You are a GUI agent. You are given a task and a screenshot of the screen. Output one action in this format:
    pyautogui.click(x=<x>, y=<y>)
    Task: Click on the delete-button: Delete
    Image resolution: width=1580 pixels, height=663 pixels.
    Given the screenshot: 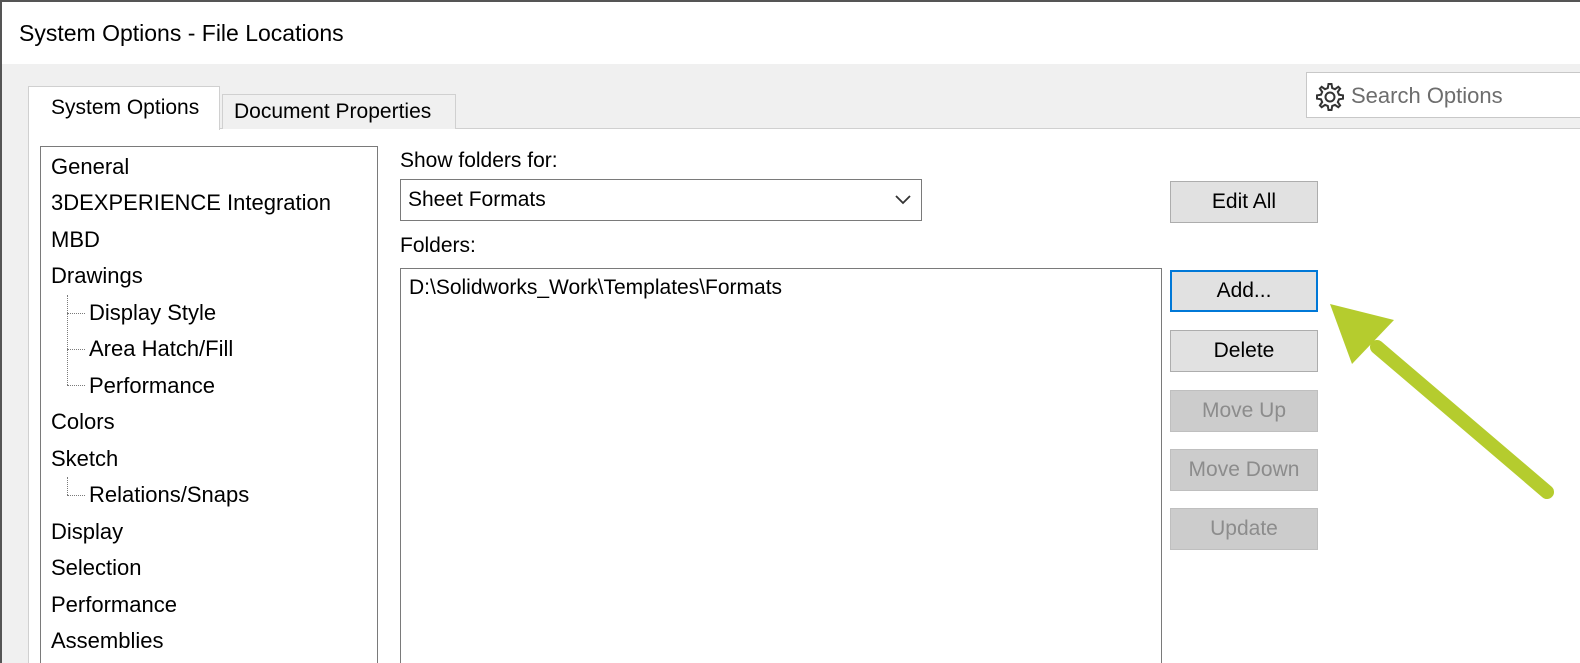 What is the action you would take?
    pyautogui.click(x=1244, y=351)
    